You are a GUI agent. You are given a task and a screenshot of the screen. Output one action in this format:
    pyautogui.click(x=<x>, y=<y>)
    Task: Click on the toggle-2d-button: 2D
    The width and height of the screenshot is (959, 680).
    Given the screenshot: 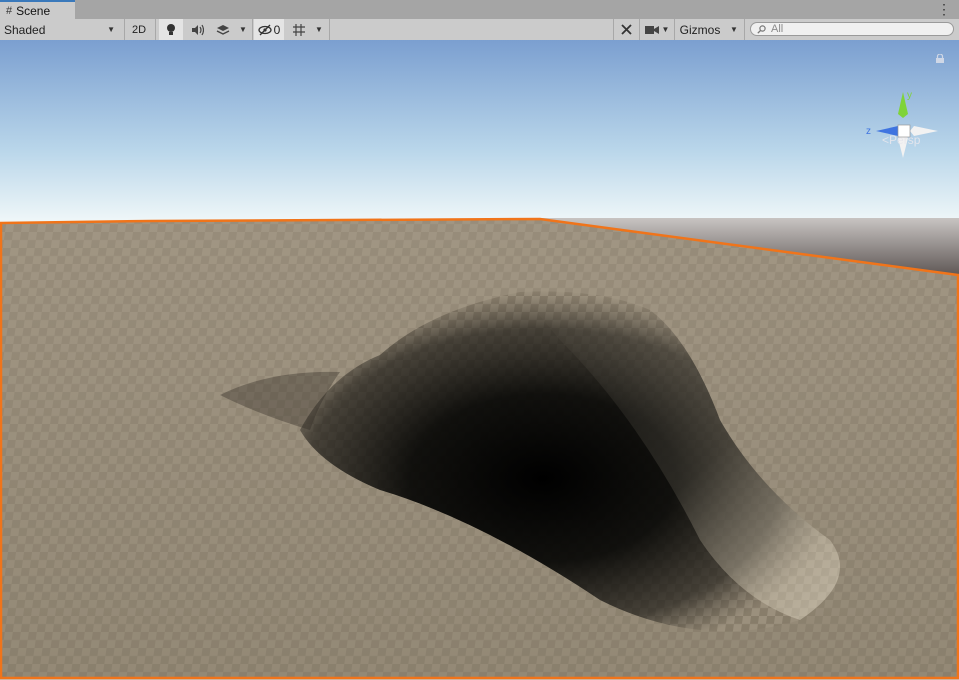 What is the action you would take?
    pyautogui.click(x=139, y=29)
    